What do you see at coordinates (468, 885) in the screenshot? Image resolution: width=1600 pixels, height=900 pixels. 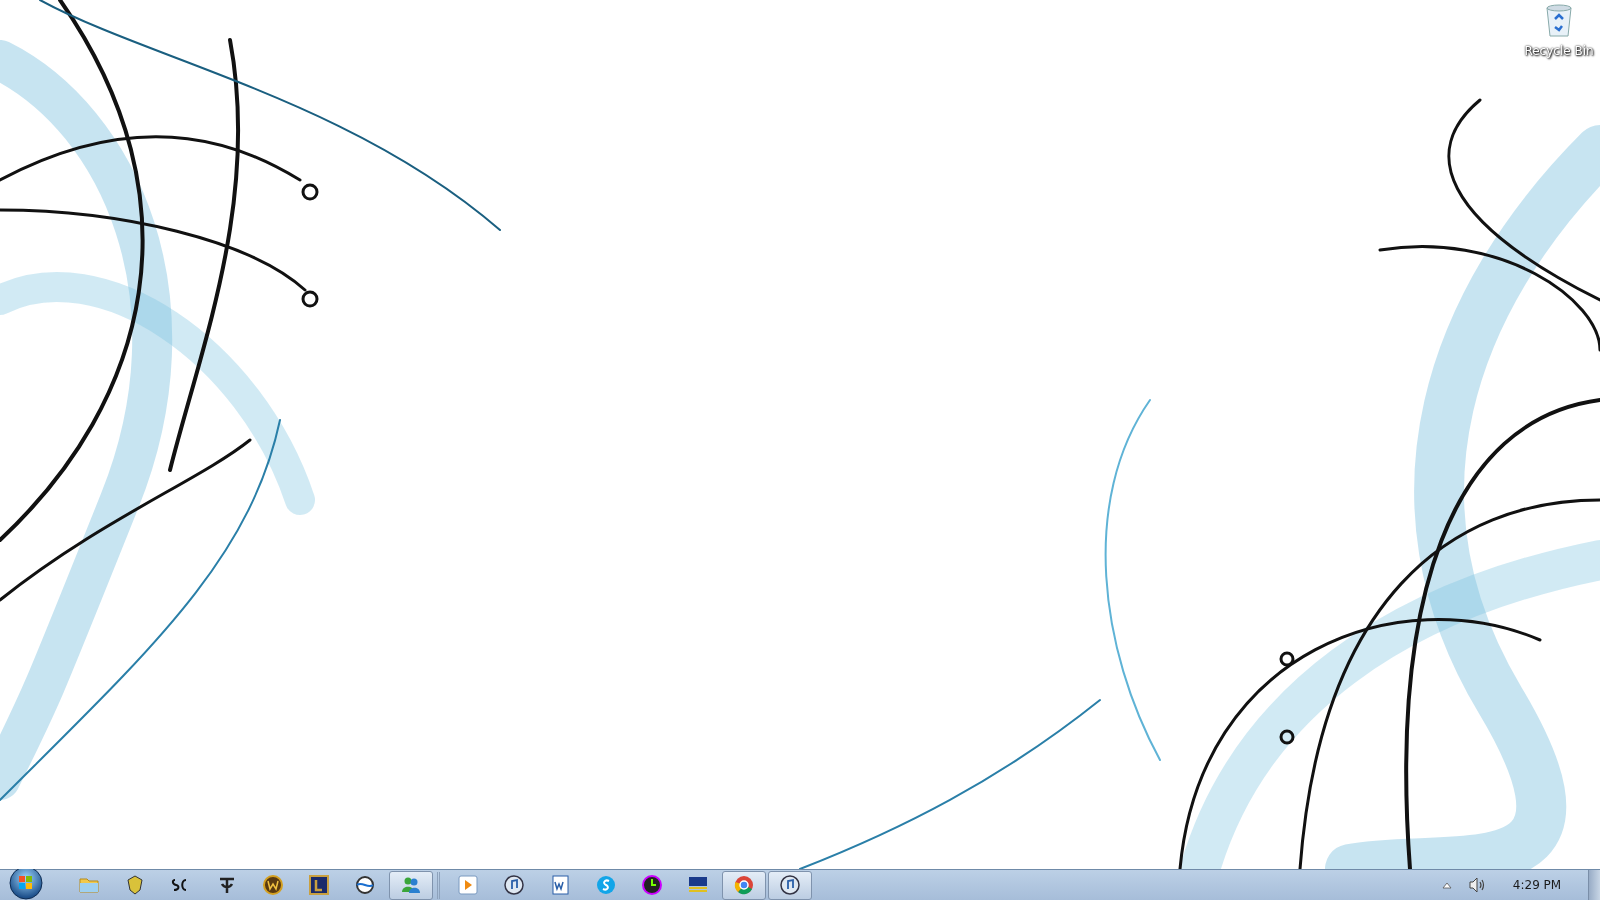 I see `play-icon` at bounding box center [468, 885].